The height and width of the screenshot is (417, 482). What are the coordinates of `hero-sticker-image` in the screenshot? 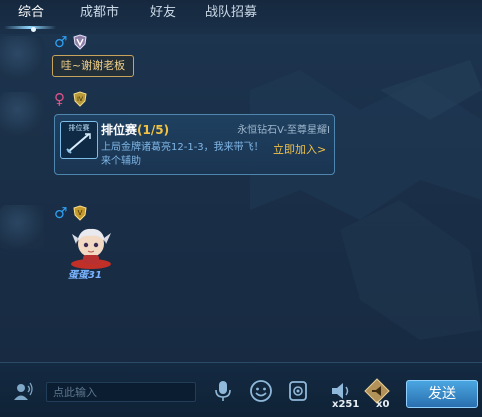 It's located at (91, 248).